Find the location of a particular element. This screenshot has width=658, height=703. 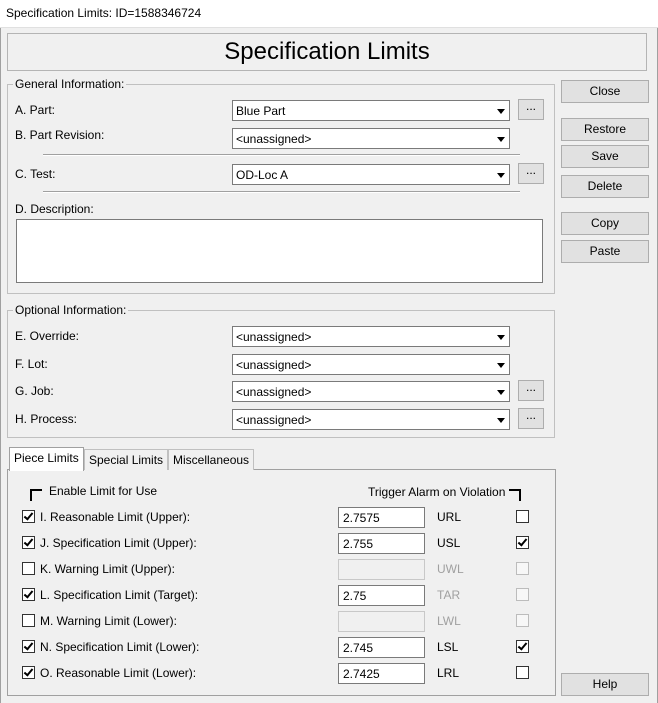

limit-value-input: 2.745 is located at coordinates (381, 647).